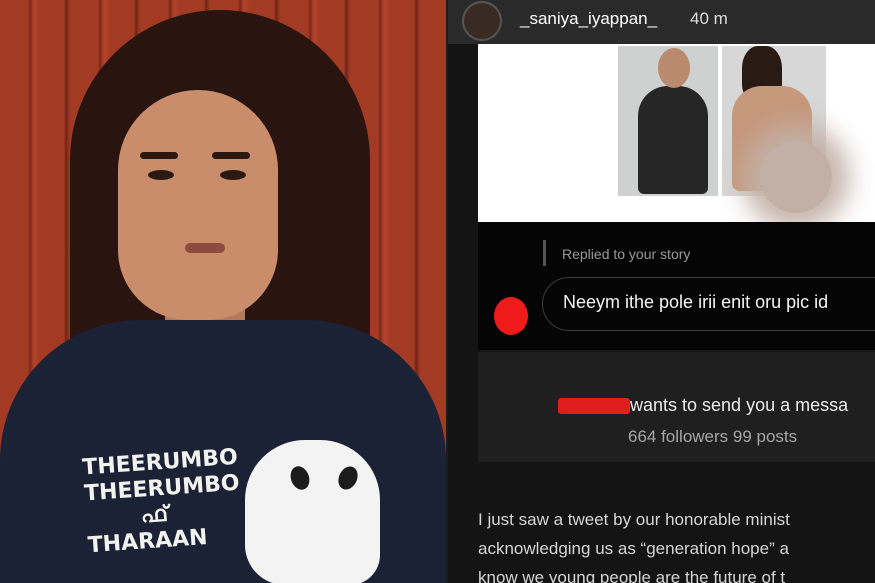 The width and height of the screenshot is (875, 583). Describe the element at coordinates (713, 436) in the screenshot. I see `request-stats: 664 followers 99 posts` at that location.